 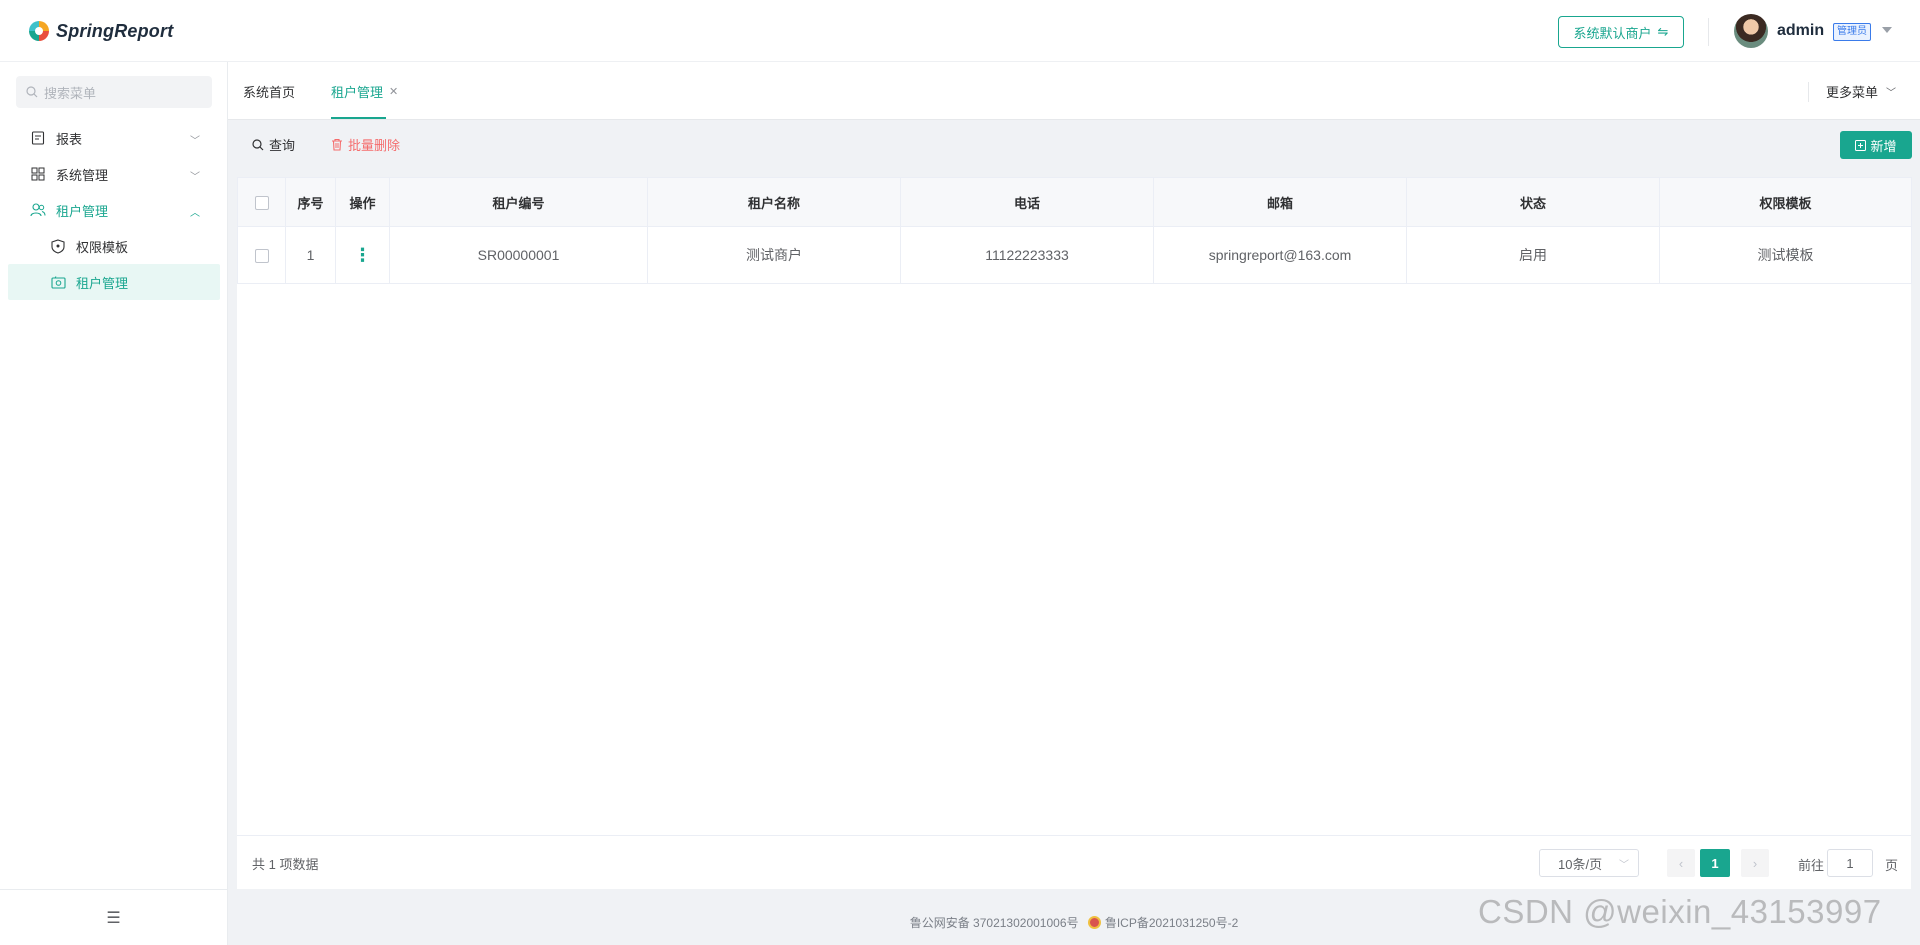 What do you see at coordinates (1852, 92) in the screenshot?
I see `more-menu-label: 更多菜单` at bounding box center [1852, 92].